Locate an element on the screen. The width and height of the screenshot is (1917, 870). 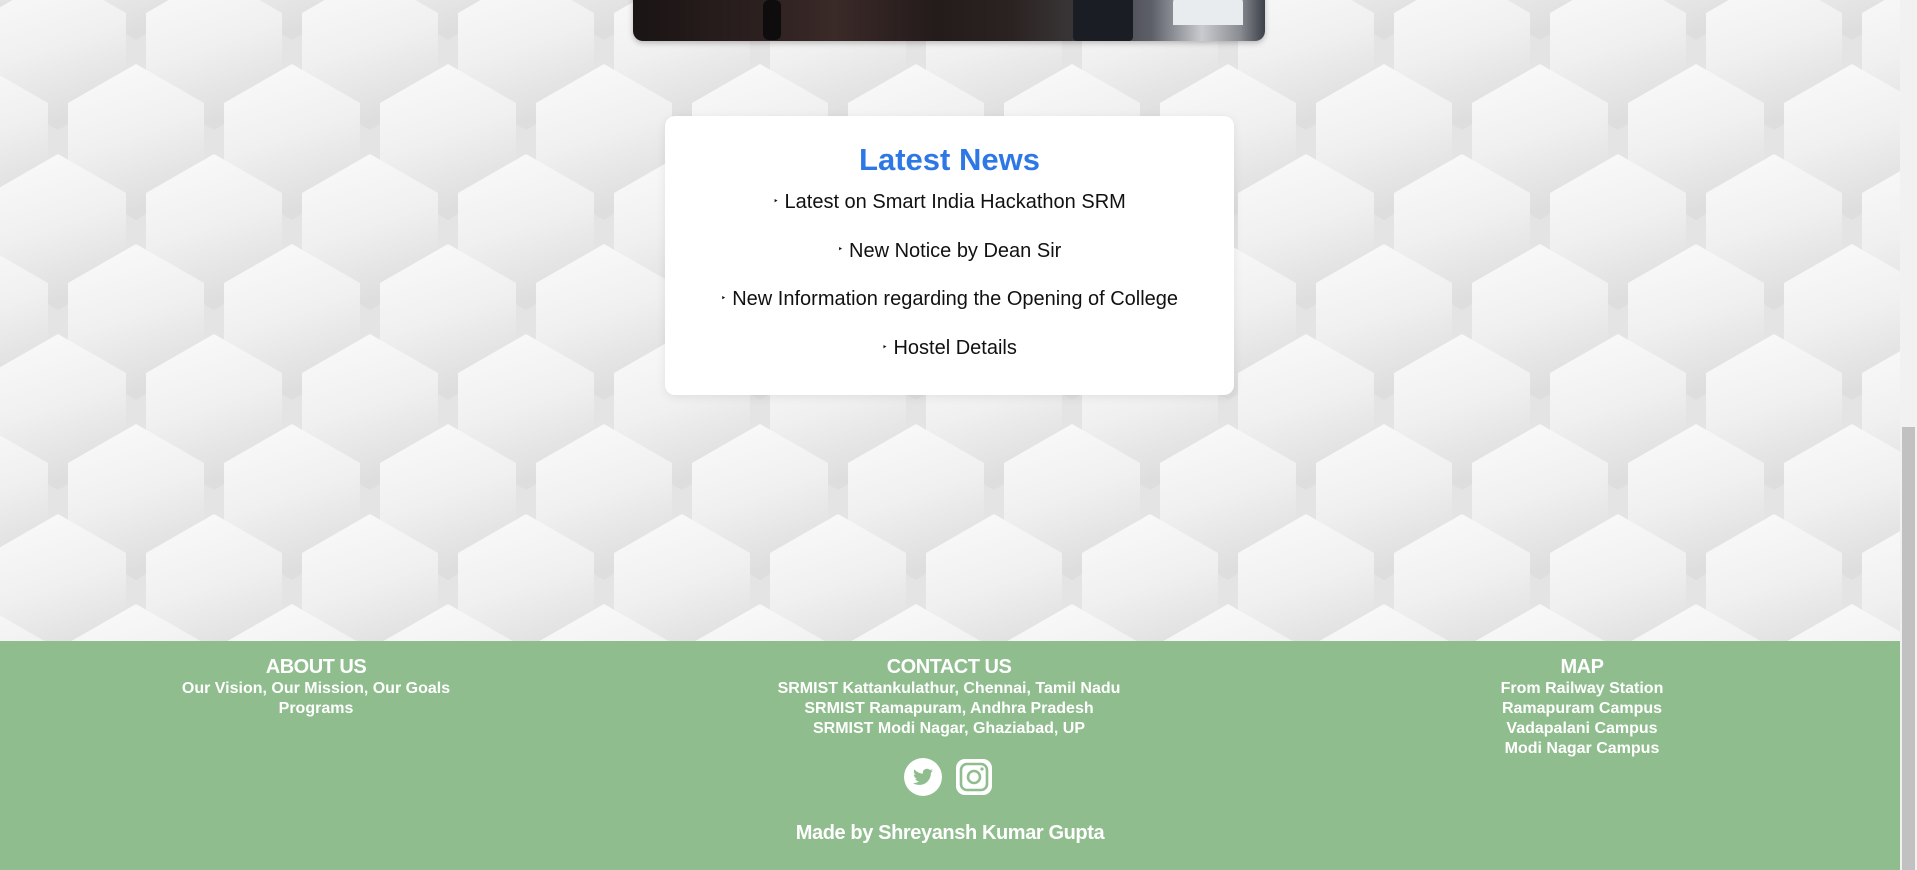
footer-credit: Made by Shreyansh Kumar Gupta is located at coordinates (950, 833).